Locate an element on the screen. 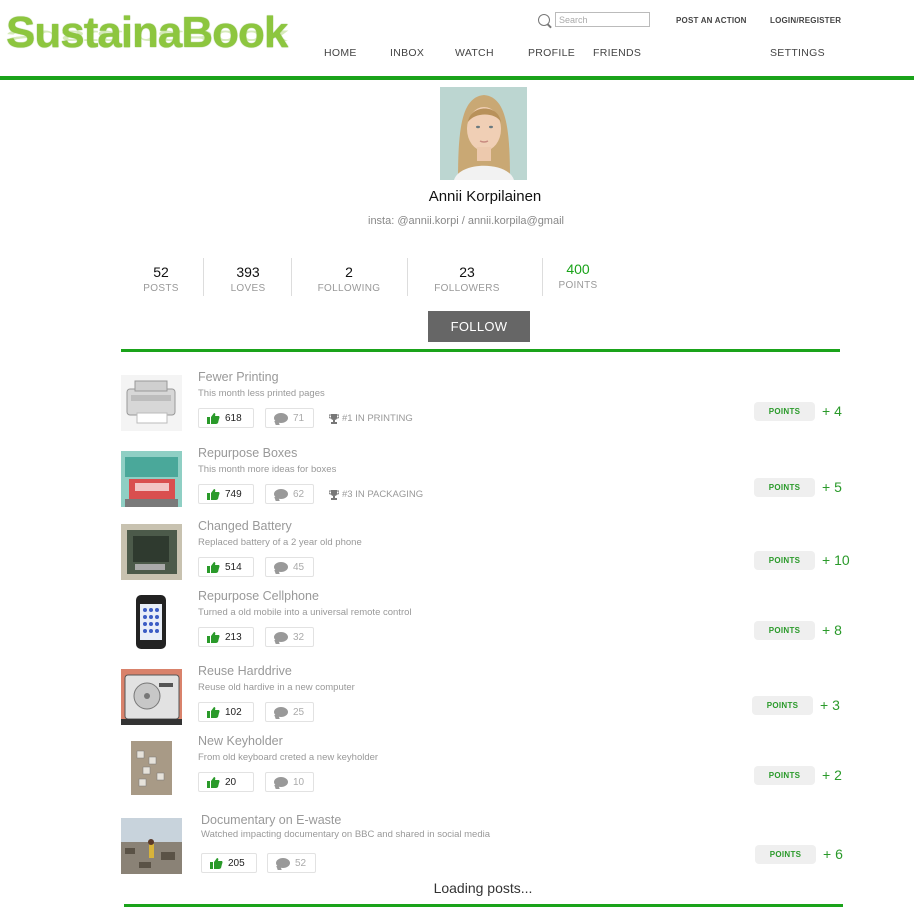 This screenshot has height=907, width=914. like-count: 514 is located at coordinates (233, 567).